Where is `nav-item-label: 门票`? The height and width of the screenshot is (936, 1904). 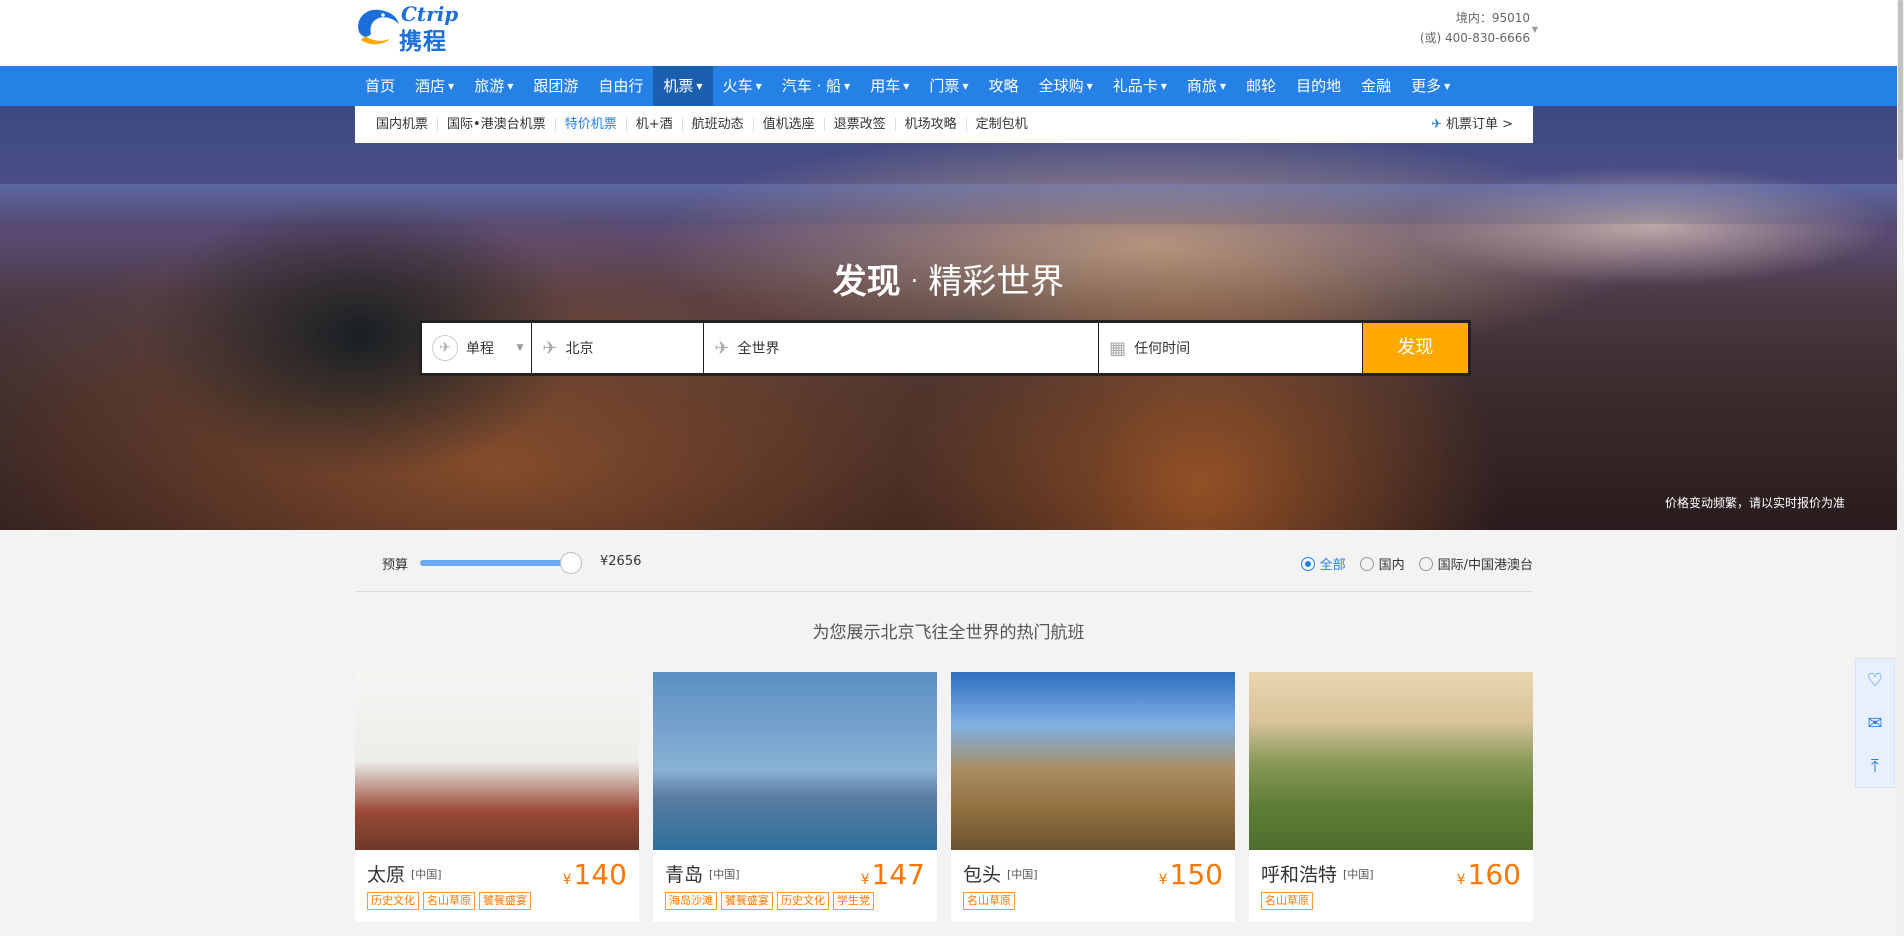
nav-item-label: 门票 is located at coordinates (944, 86).